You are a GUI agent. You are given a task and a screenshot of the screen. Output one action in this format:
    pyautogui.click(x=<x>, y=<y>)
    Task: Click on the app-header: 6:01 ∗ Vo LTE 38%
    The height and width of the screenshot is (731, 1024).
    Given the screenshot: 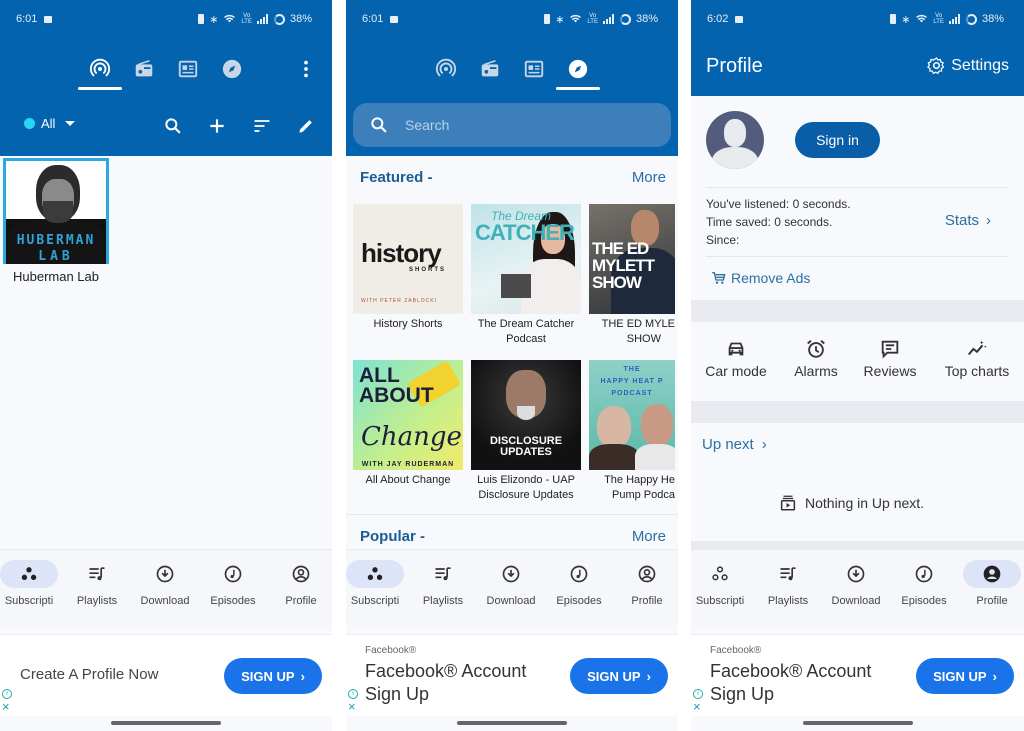 What is the action you would take?
    pyautogui.click(x=512, y=78)
    